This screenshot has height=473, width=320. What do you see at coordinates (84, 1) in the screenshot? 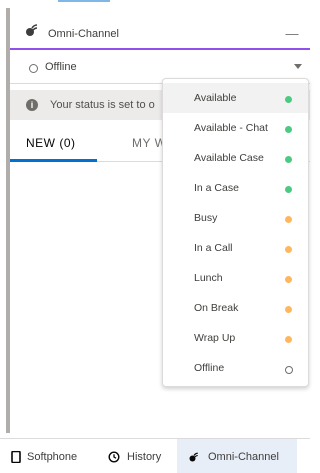
I see `top-link-underline` at bounding box center [84, 1].